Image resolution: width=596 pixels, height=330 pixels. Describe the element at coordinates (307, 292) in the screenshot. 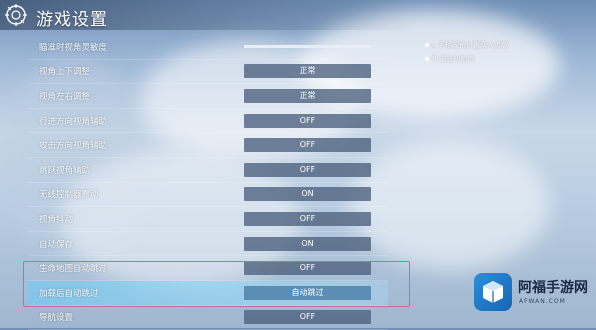

I see `setting-value: 自动跳过` at that location.